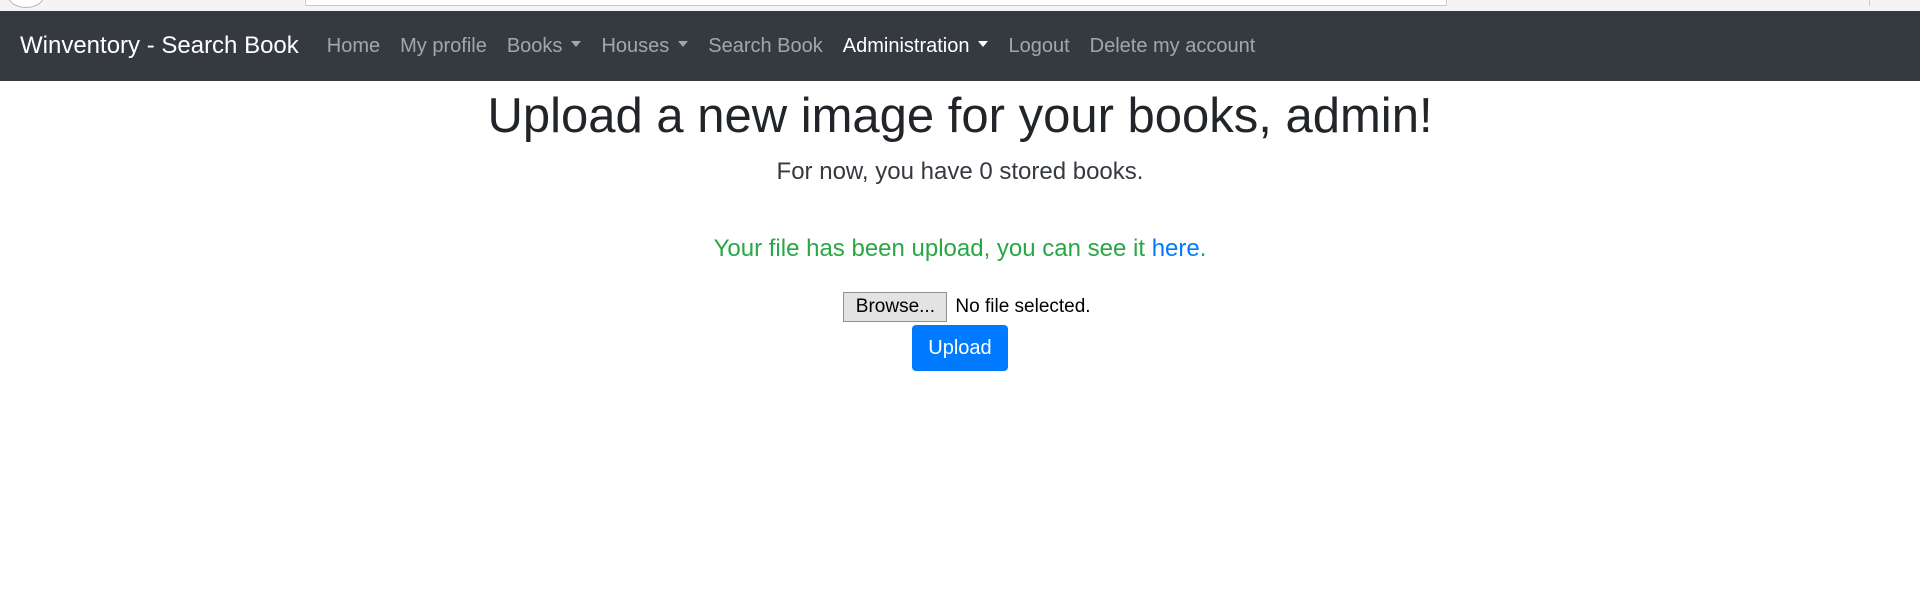 The height and width of the screenshot is (591, 1920). Describe the element at coordinates (1176, 248) in the screenshot. I see `uploaded-file-link: here` at that location.